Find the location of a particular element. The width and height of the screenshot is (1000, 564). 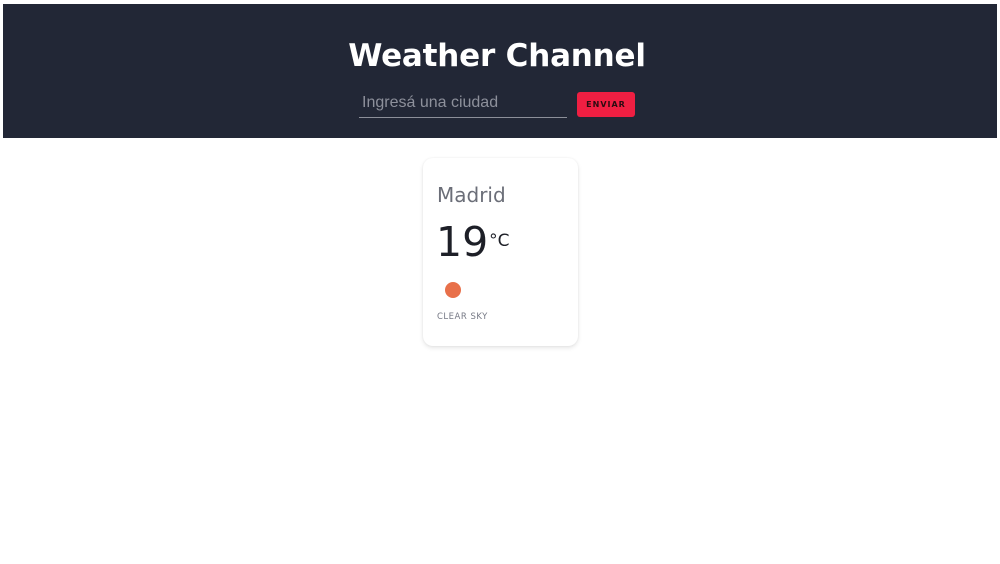

temperature-unit: °C is located at coordinates (499, 241).